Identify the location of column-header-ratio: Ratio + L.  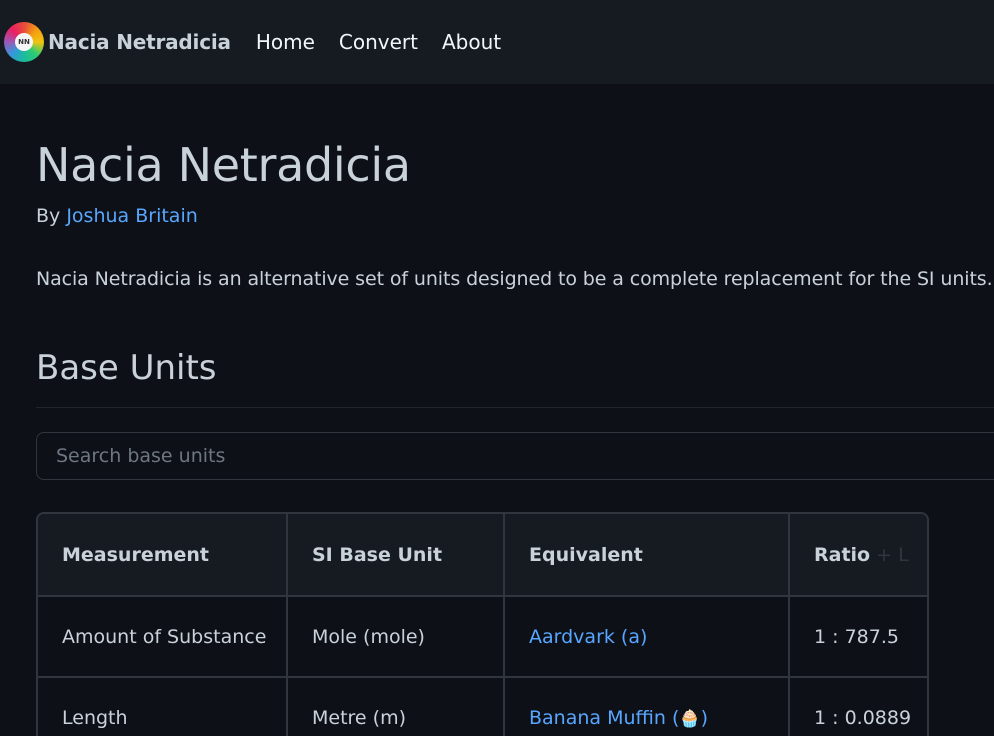
(858, 555).